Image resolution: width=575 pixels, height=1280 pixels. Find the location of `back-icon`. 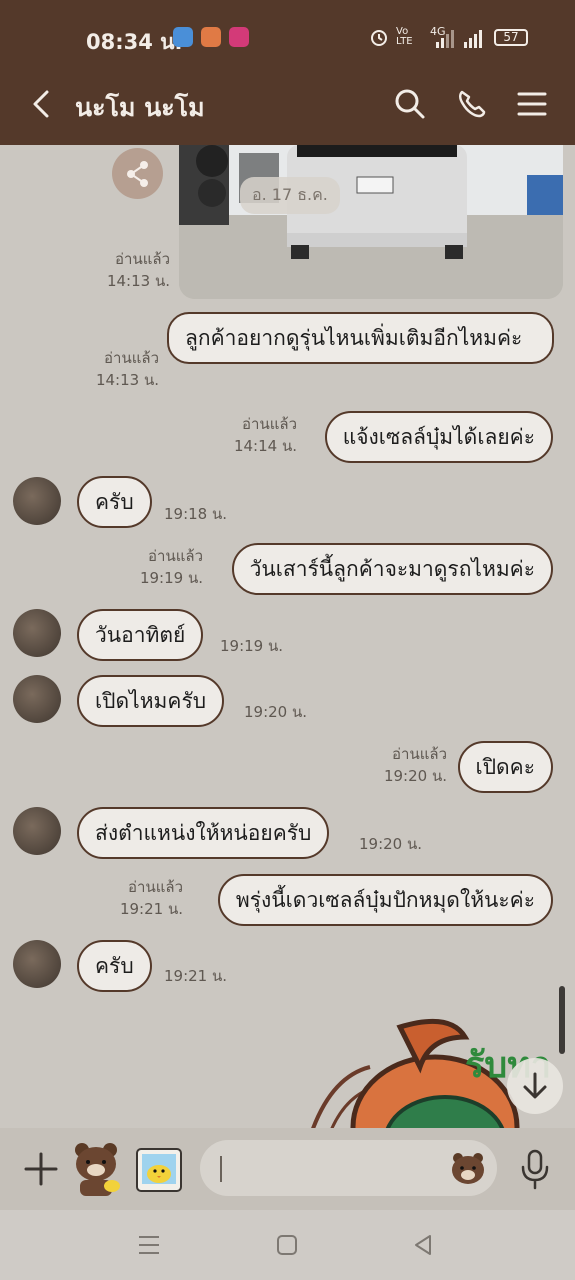

back-icon is located at coordinates (423, 1245).